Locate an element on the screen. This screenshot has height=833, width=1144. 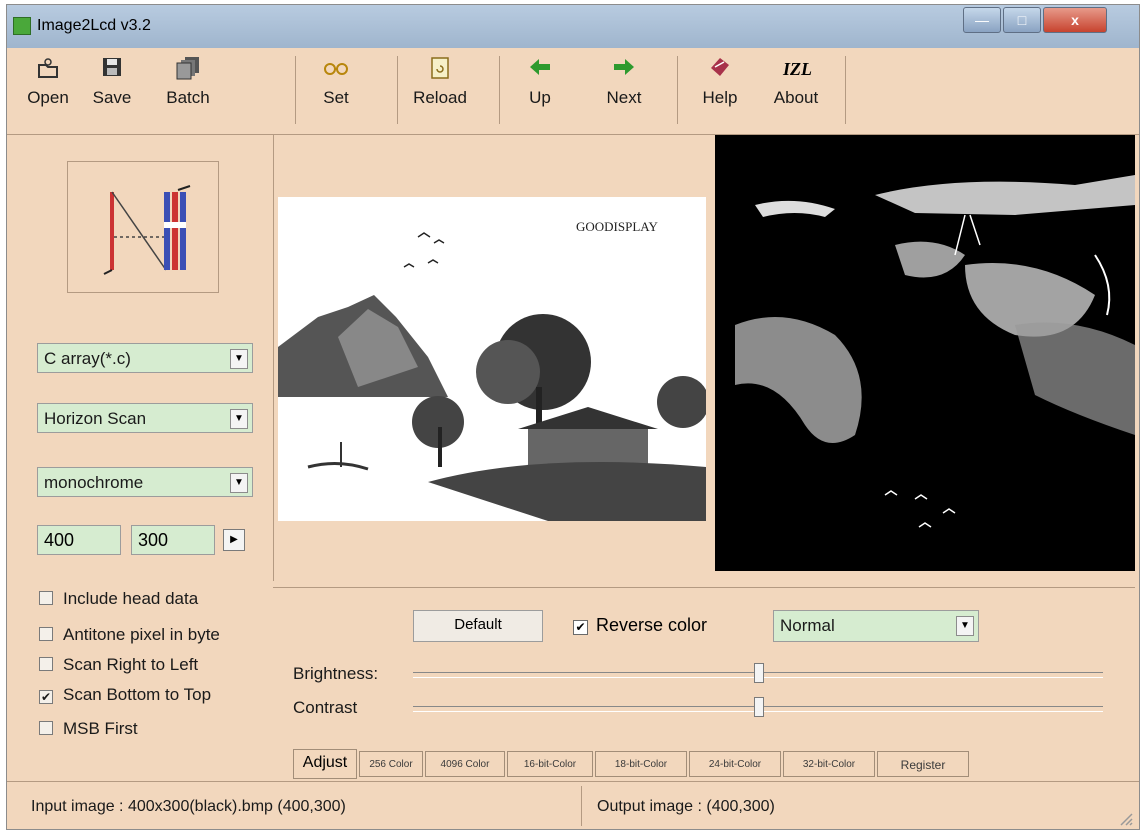
scan-bottom-to-top-label: Scan Bottom to Top is located at coordinates (137, 694).